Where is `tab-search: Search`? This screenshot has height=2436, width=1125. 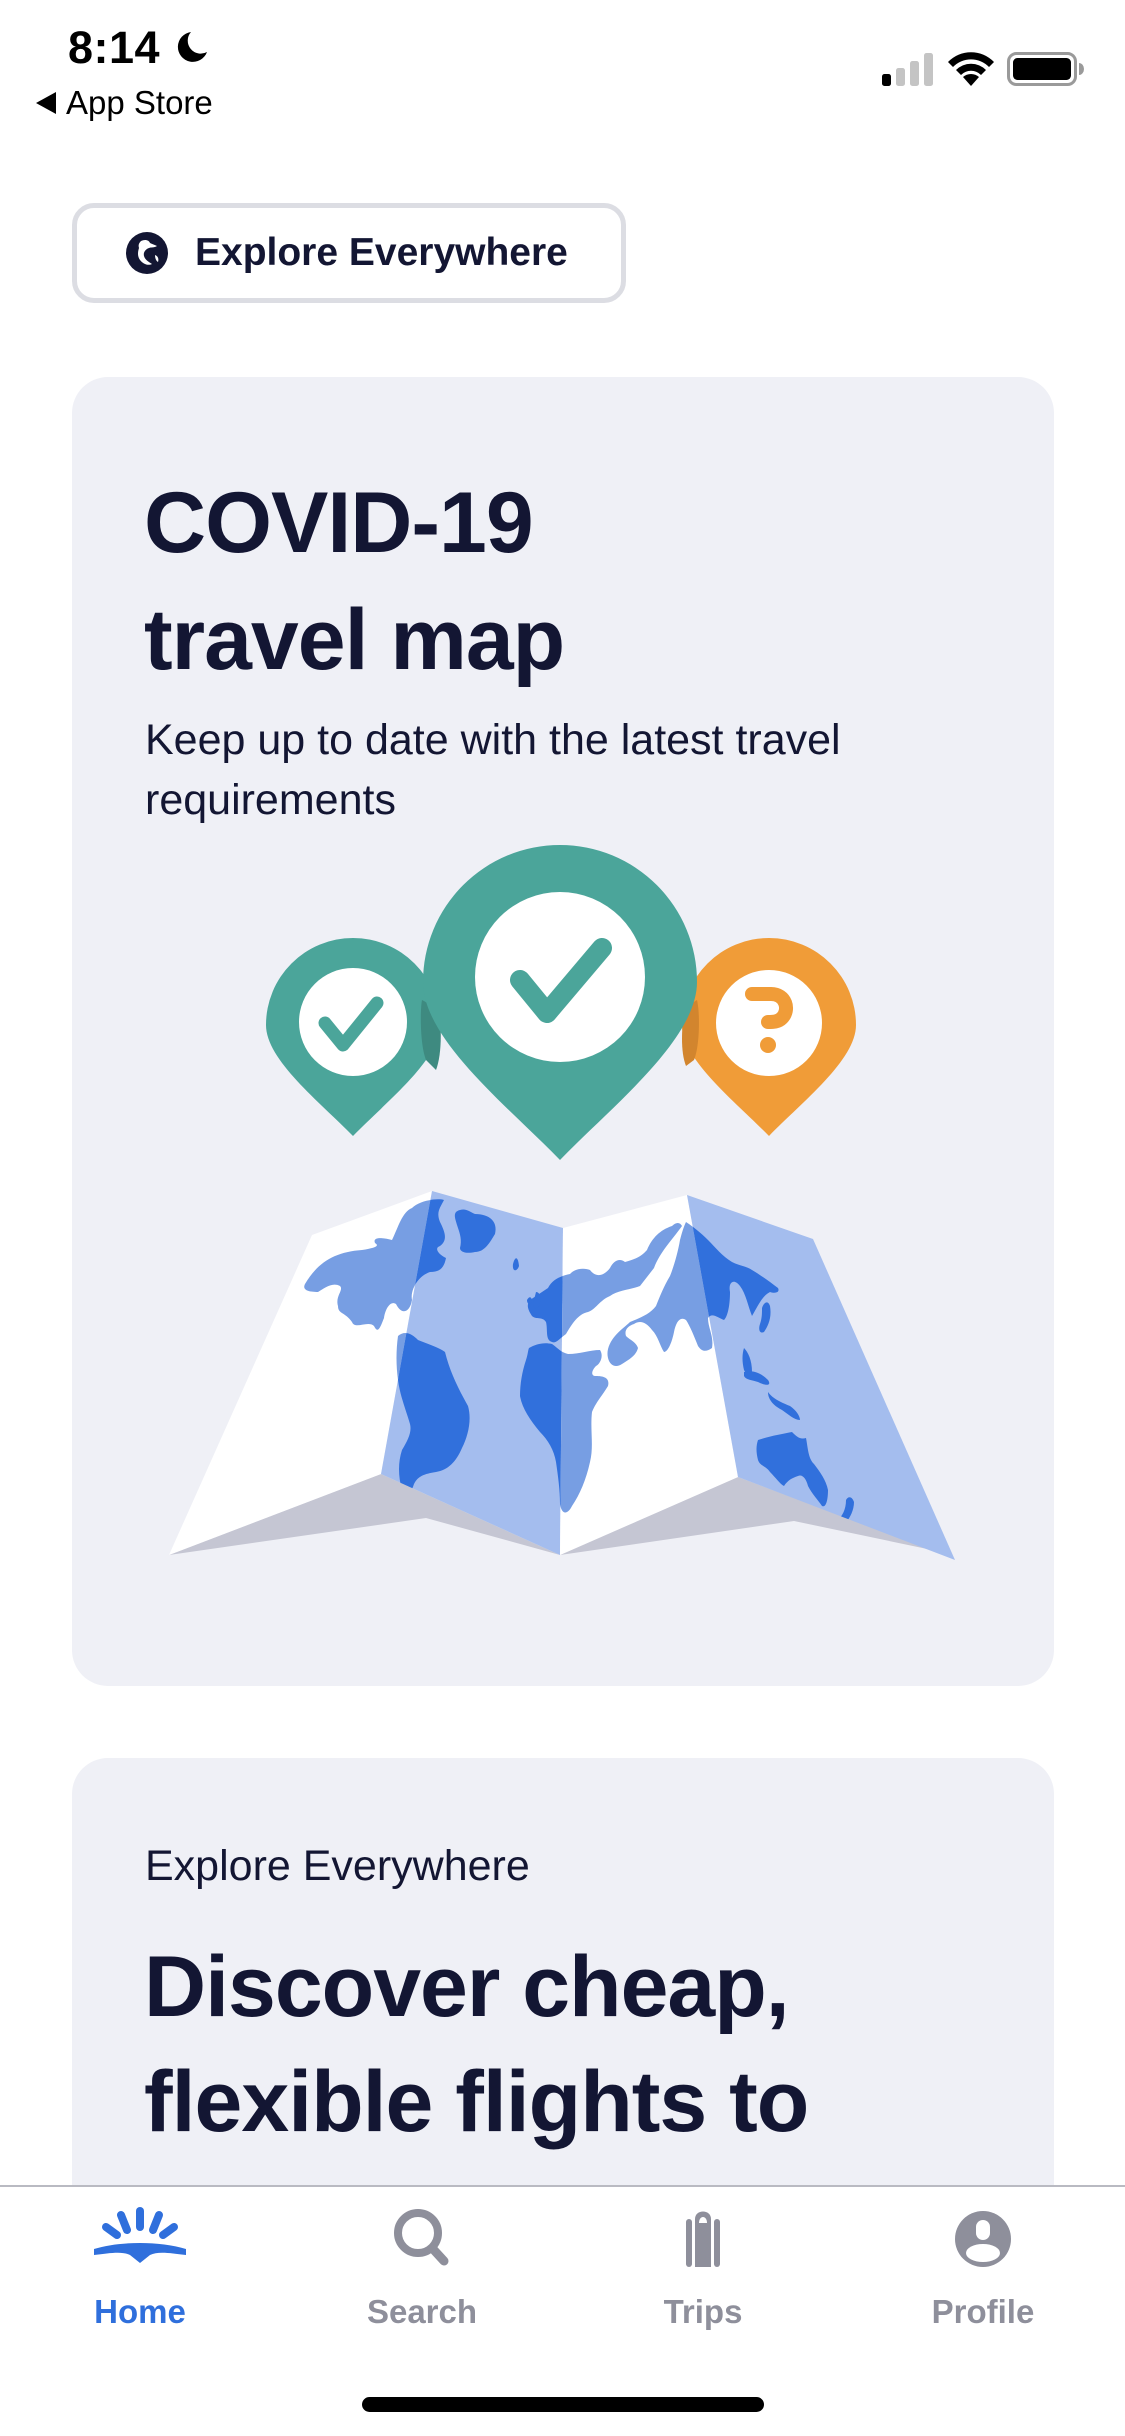
tab-search: Search is located at coordinates (422, 2270).